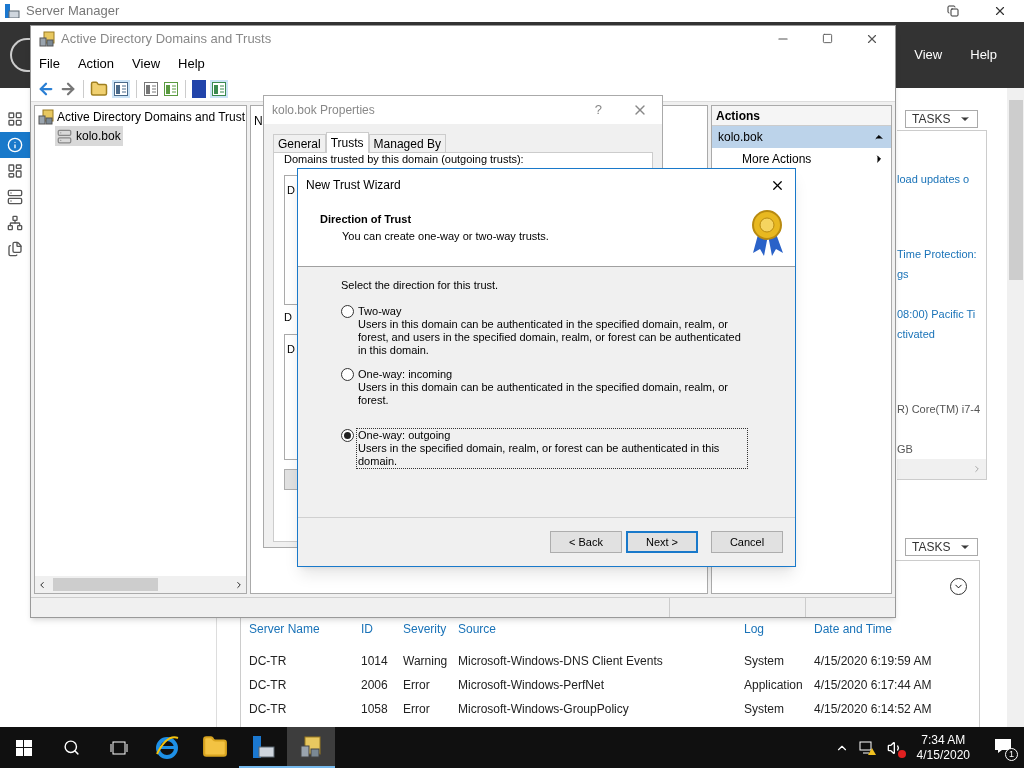  I want to click on dialog-button: Cancel, so click(747, 542).